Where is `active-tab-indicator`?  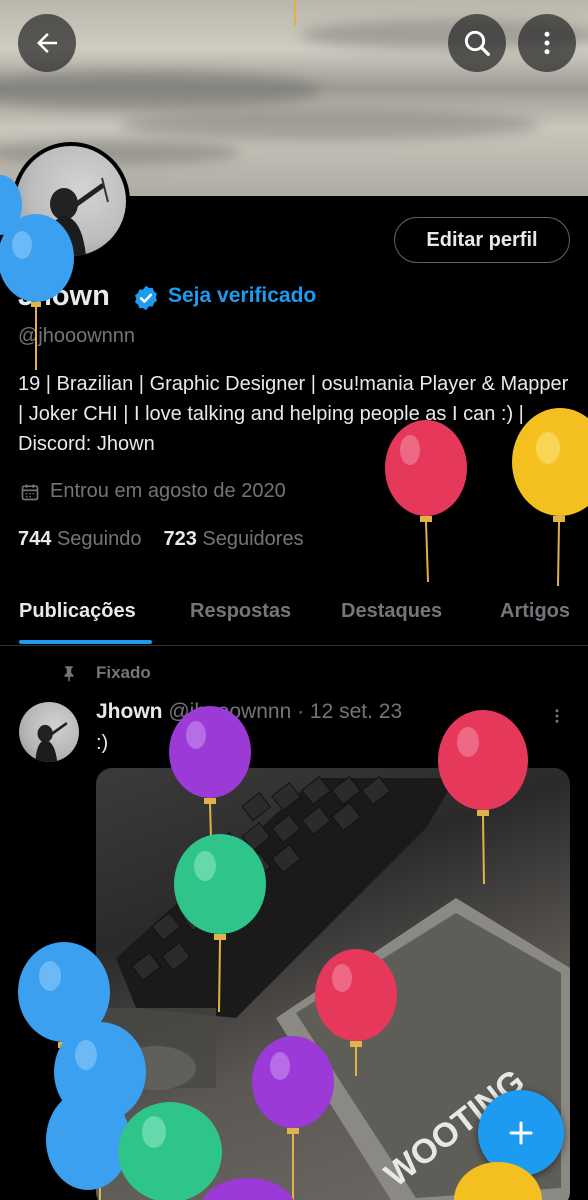
active-tab-indicator is located at coordinates (85, 642).